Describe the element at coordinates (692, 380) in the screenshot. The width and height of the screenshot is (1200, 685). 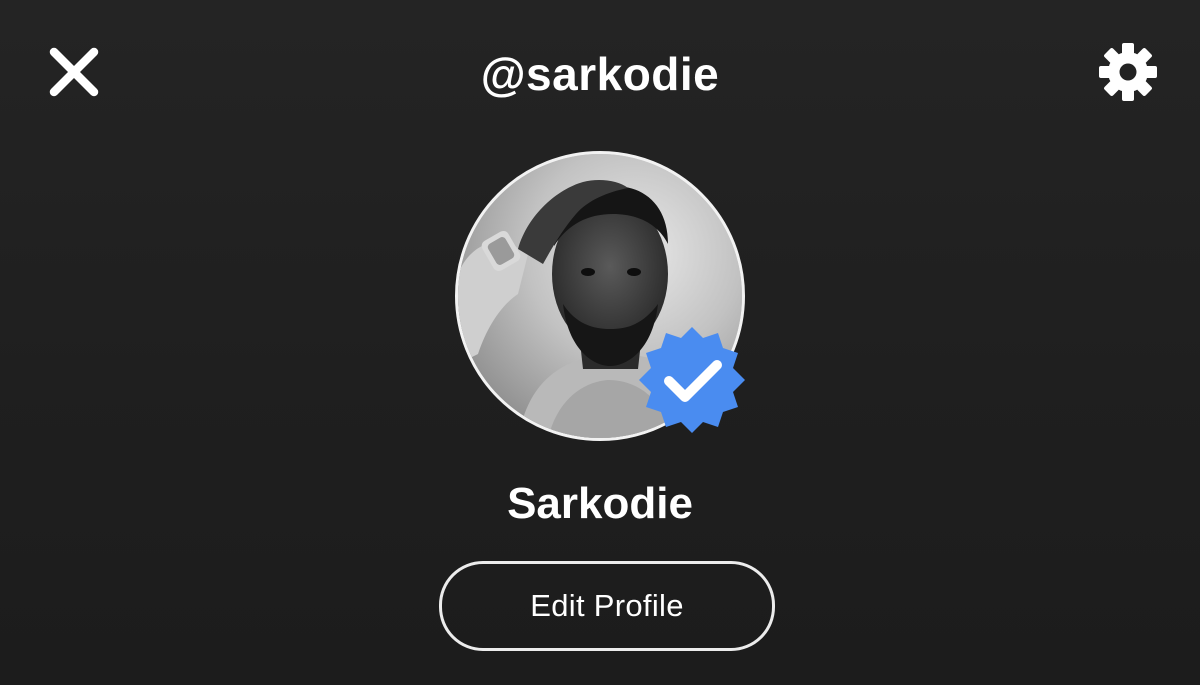
I see `verified-badge-icon` at that location.